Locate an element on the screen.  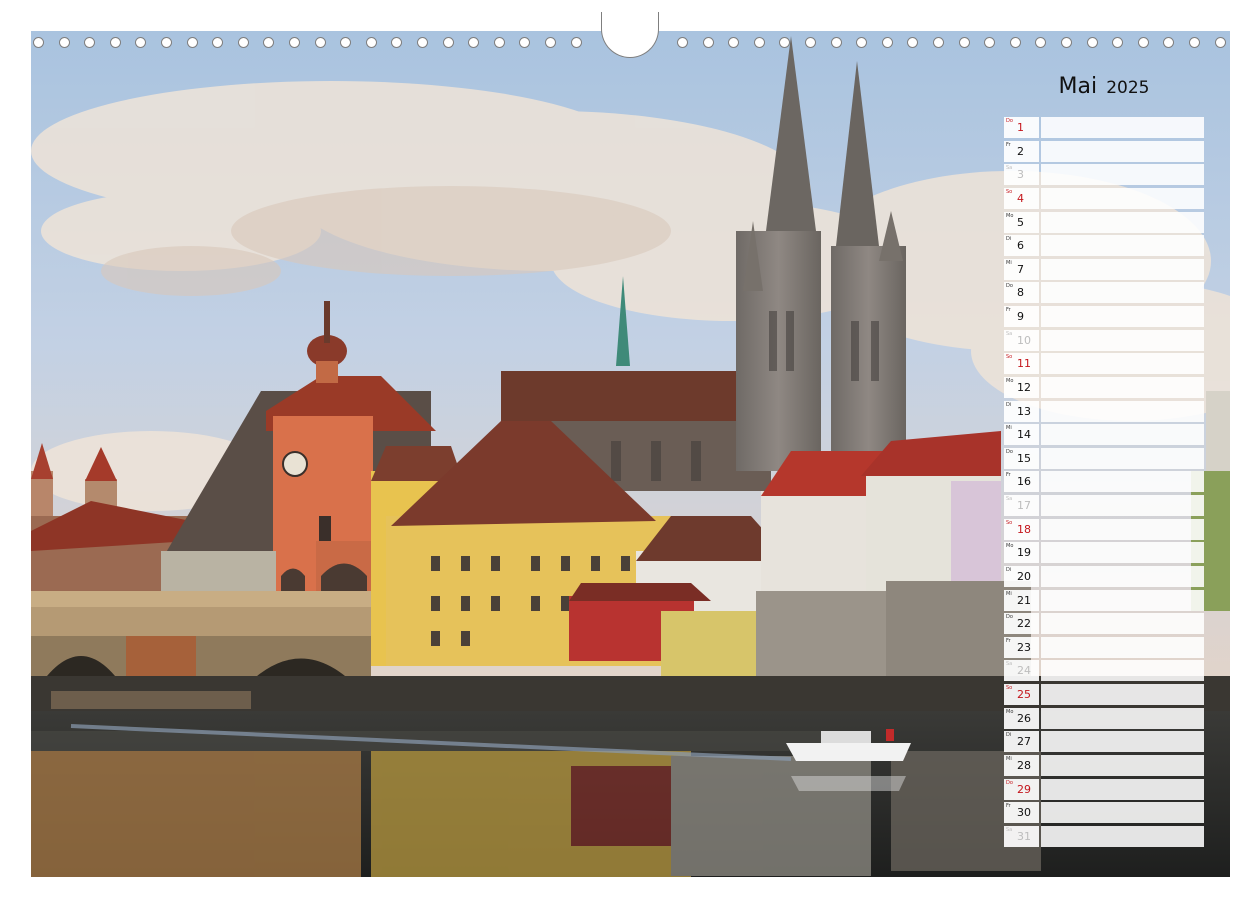
day-number: 12 is located at coordinates (1024, 387).